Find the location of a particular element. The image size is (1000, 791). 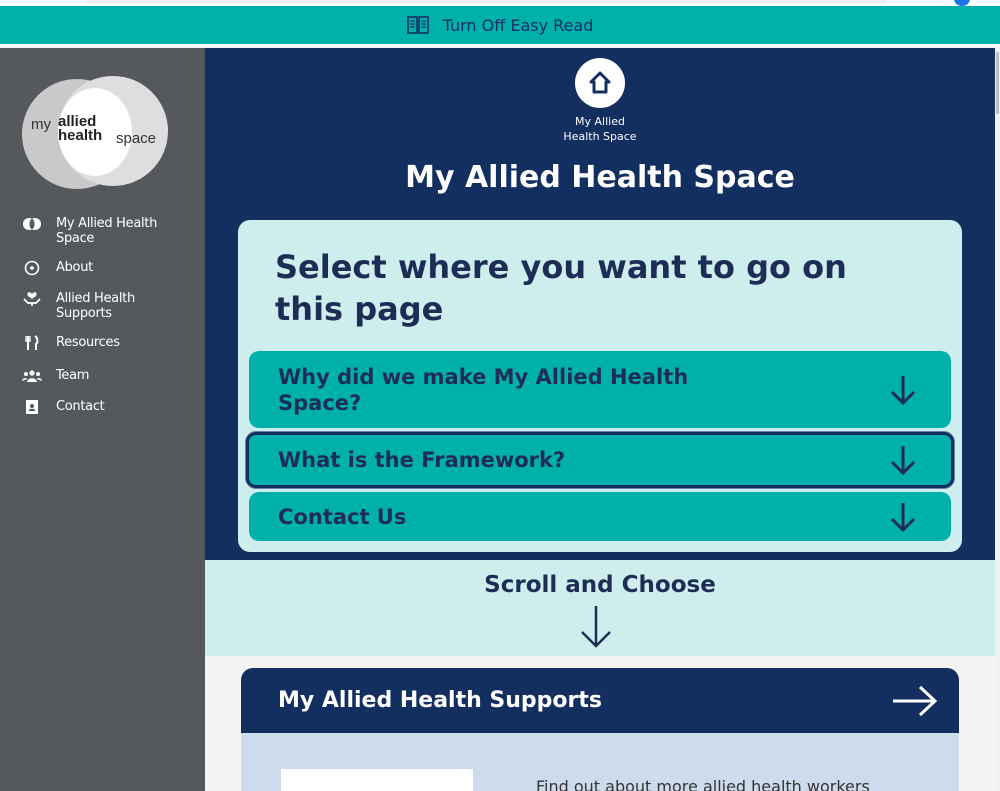

logo-text-health: health is located at coordinates (80, 135).